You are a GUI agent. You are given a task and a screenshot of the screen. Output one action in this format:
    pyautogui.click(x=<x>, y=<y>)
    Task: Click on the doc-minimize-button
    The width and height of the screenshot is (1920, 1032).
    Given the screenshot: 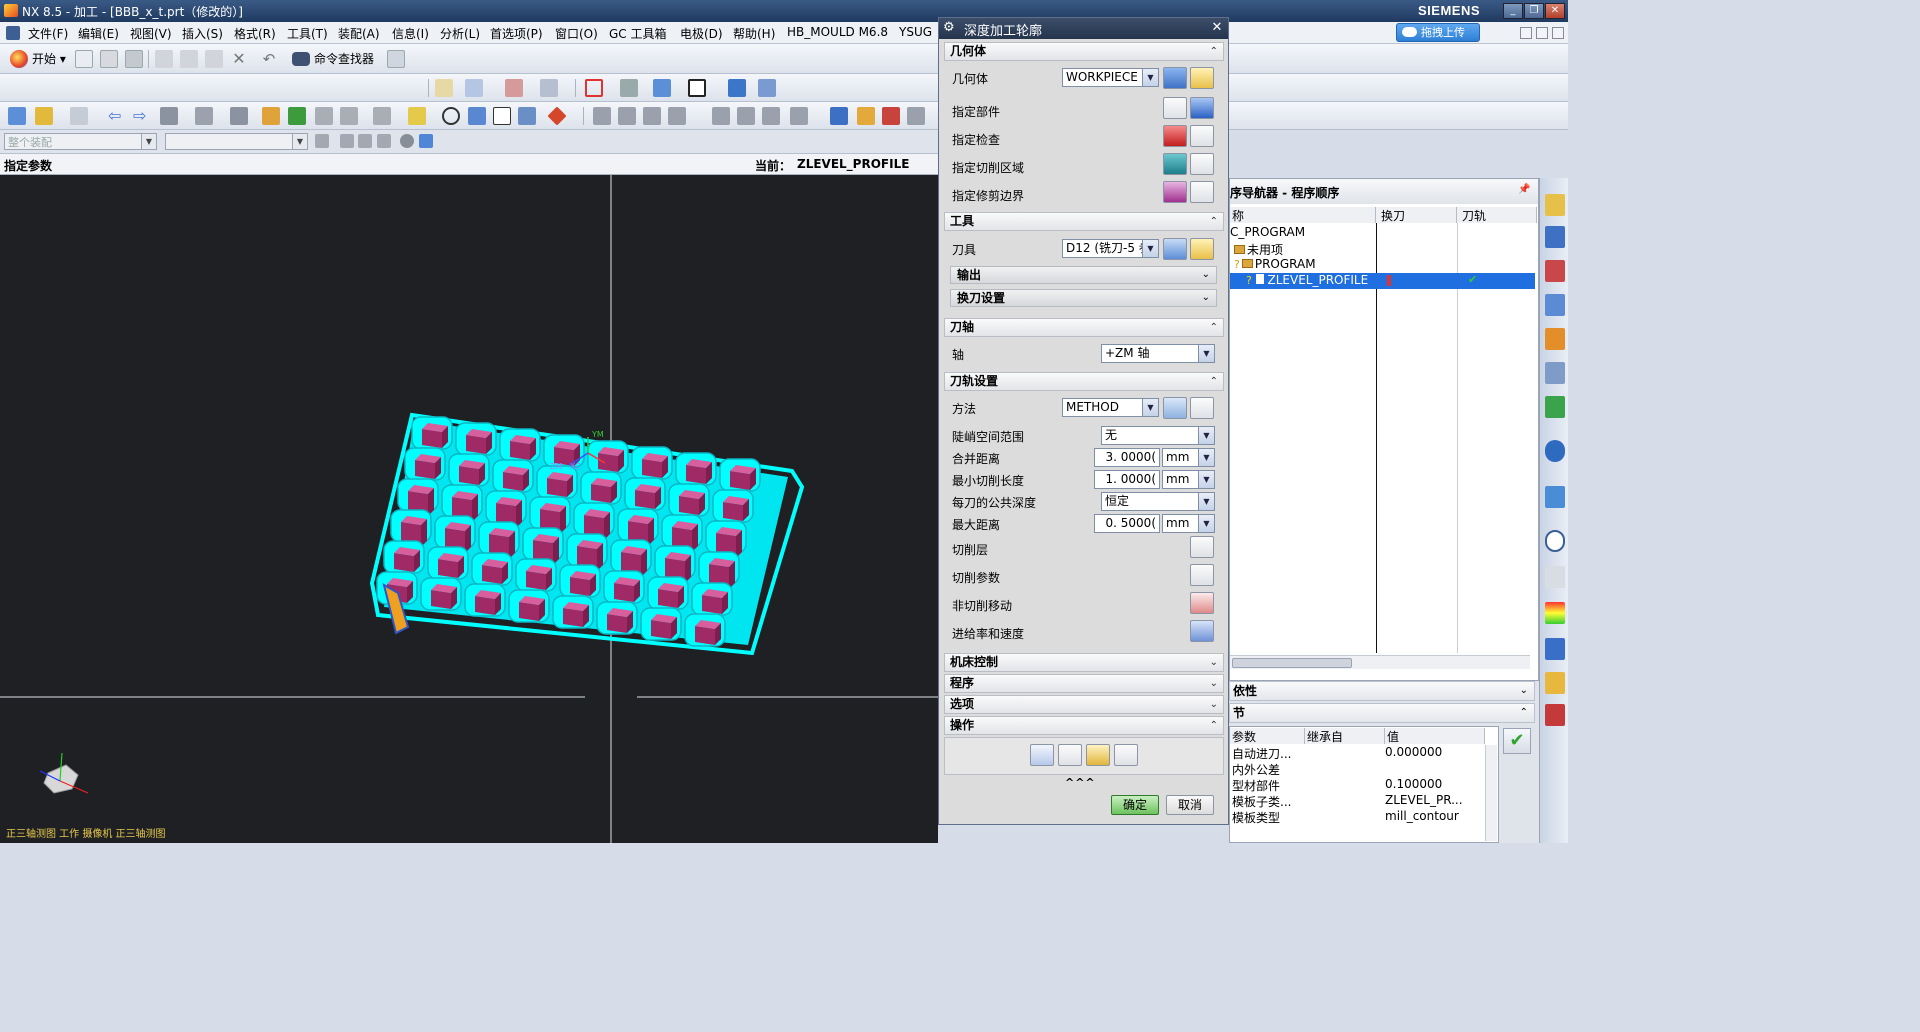 What is the action you would take?
    pyautogui.click(x=1526, y=33)
    